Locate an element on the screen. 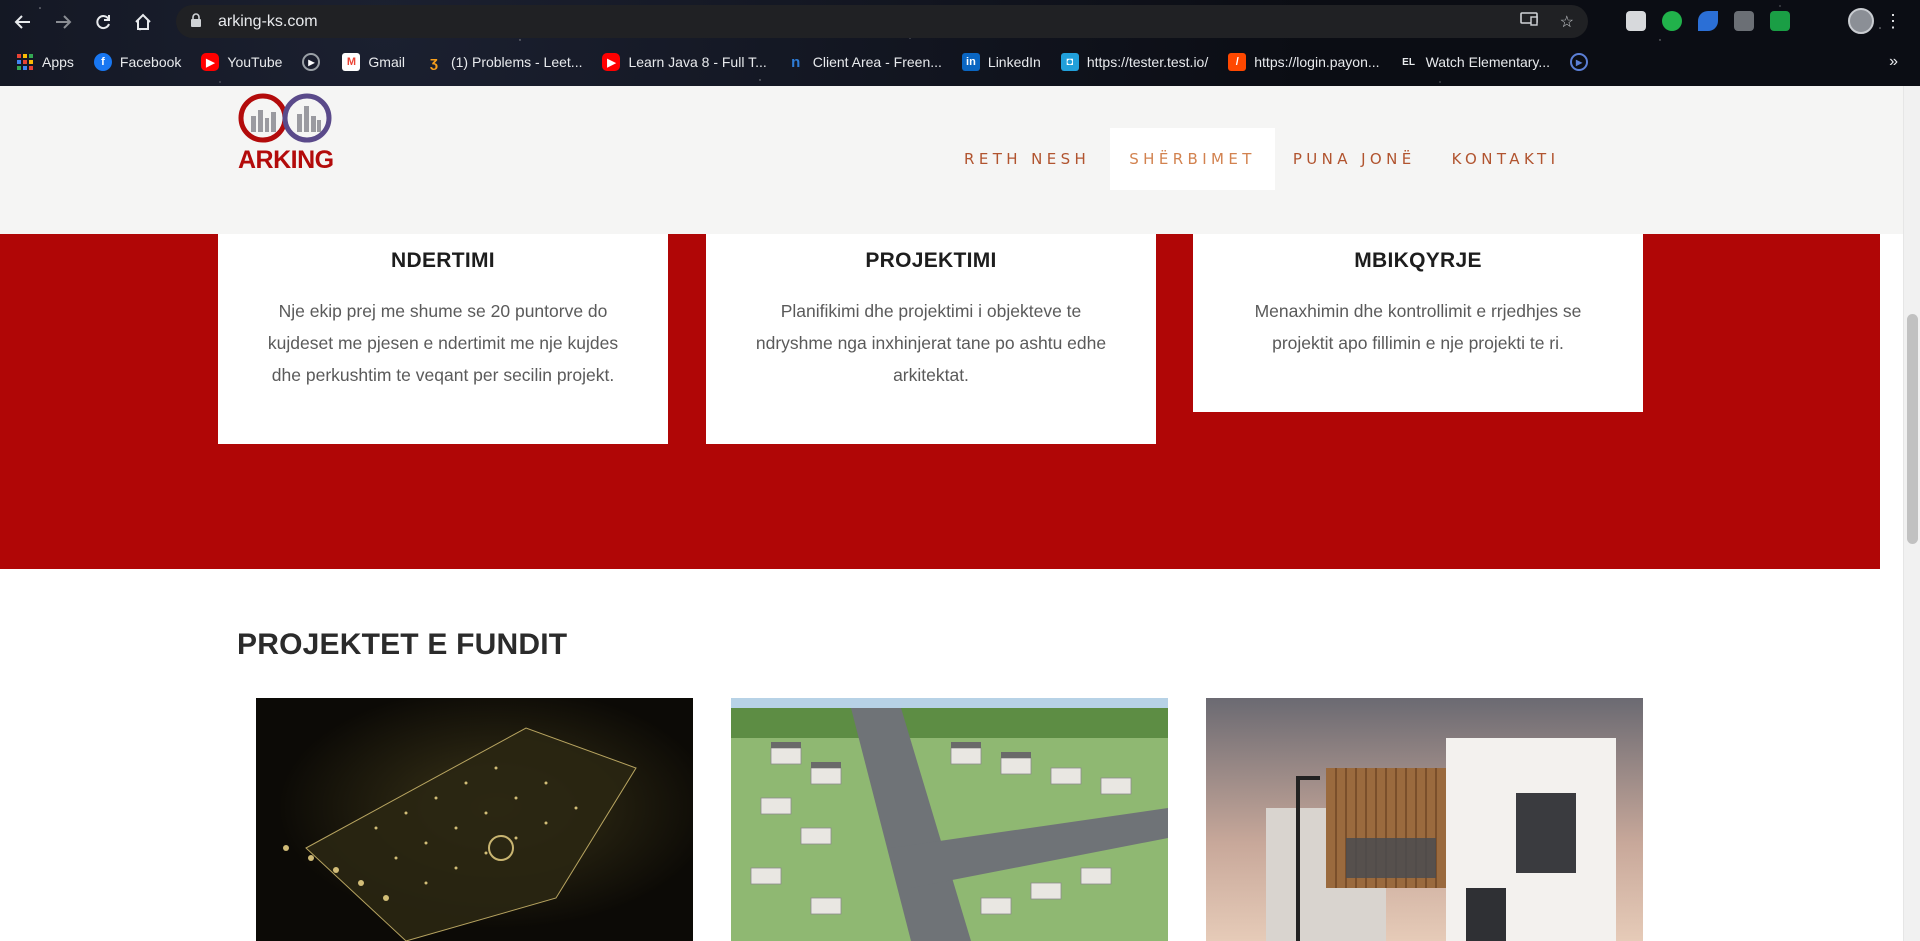  nav-reth-nesh: RETH NESH is located at coordinates (1027, 159).